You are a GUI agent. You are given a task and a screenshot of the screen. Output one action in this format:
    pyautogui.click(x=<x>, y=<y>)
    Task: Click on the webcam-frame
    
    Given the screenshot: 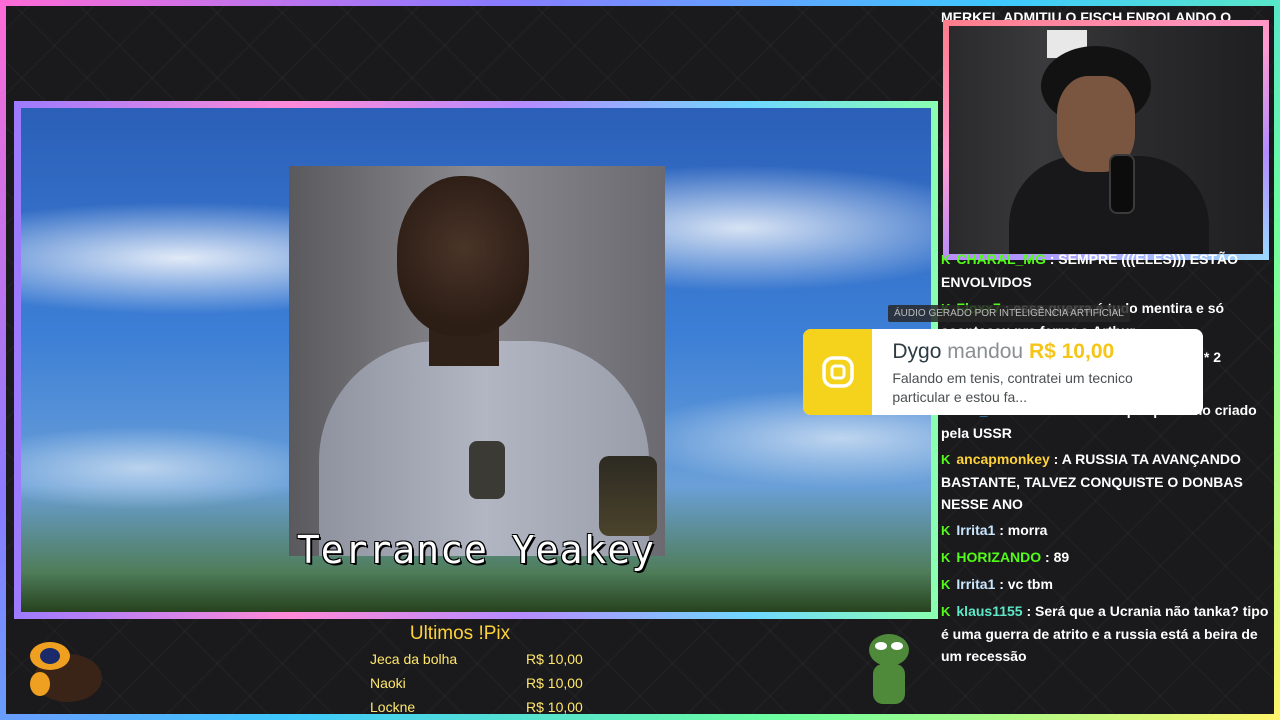 What is the action you would take?
    pyautogui.click(x=1106, y=140)
    